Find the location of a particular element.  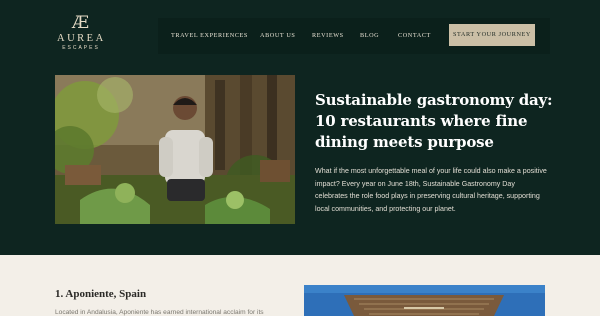

logo-name: AUREA is located at coordinates (81, 38).